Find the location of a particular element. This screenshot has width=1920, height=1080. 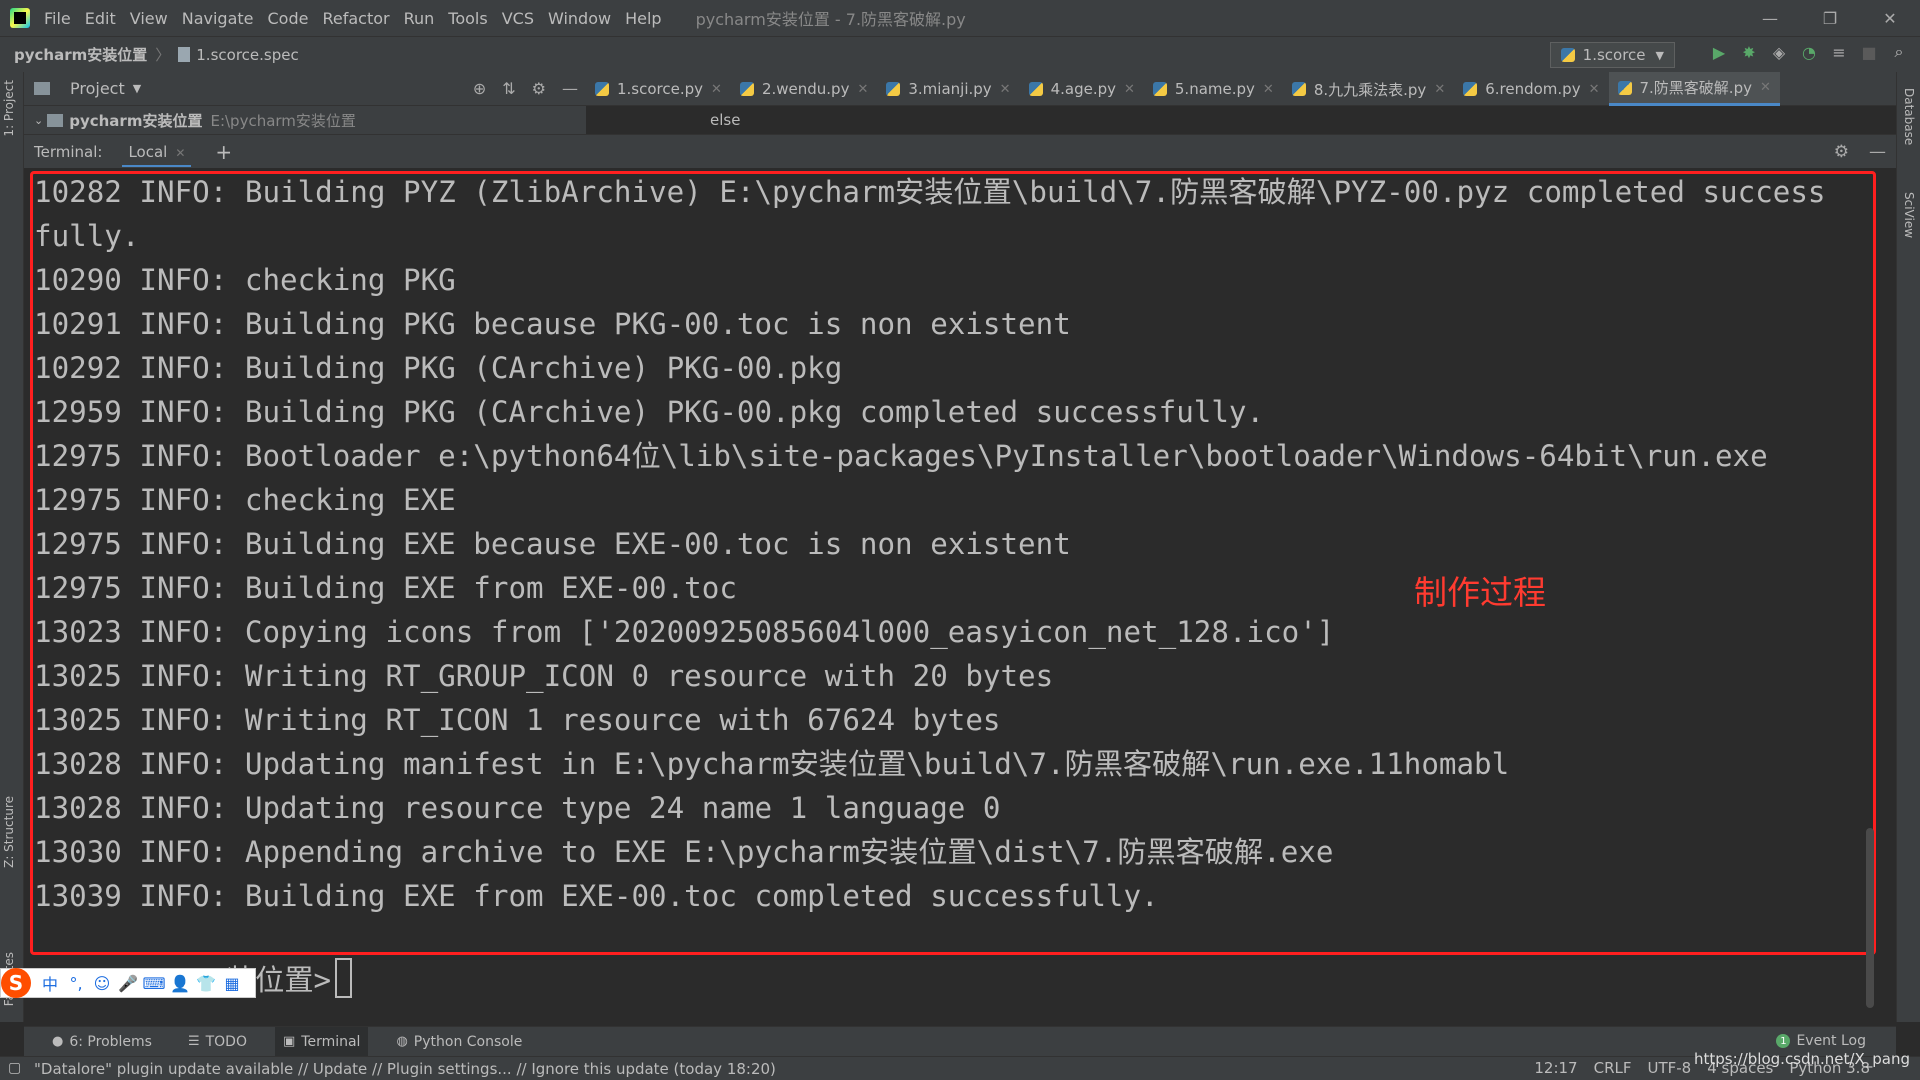

tab-label: 1.scorce.py is located at coordinates (660, 89).